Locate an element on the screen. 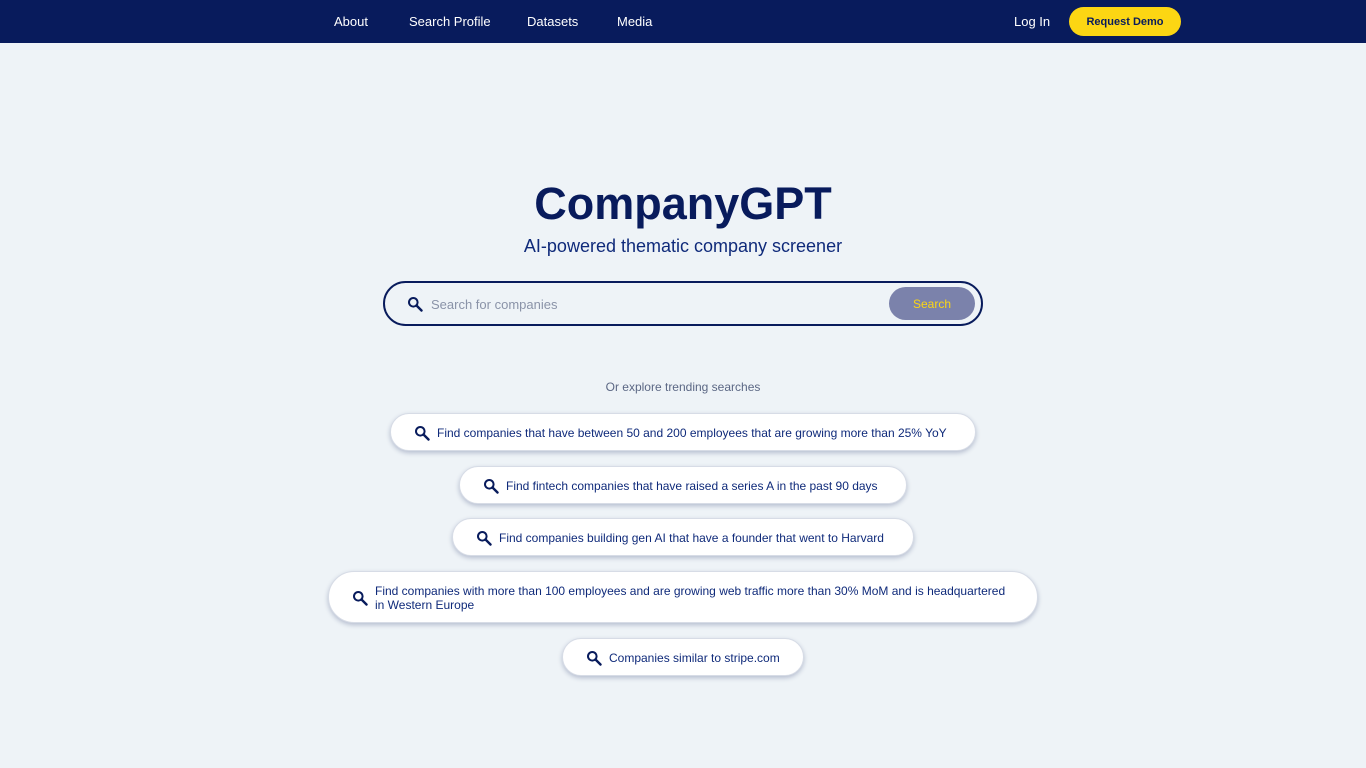 The image size is (1366, 768). search-bar: Search is located at coordinates (683, 303).